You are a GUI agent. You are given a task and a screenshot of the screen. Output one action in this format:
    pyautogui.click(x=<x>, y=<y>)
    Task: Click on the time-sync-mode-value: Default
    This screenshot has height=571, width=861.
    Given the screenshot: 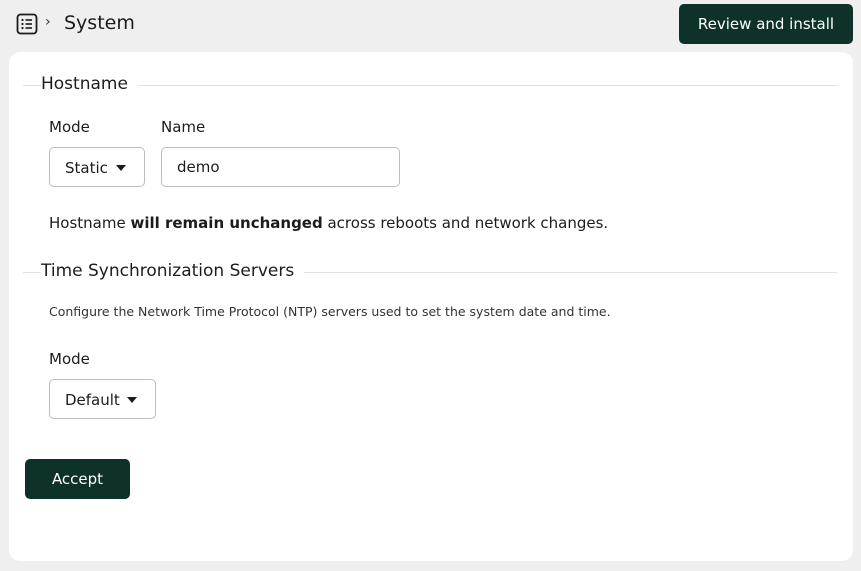 What is the action you would take?
    pyautogui.click(x=92, y=400)
    